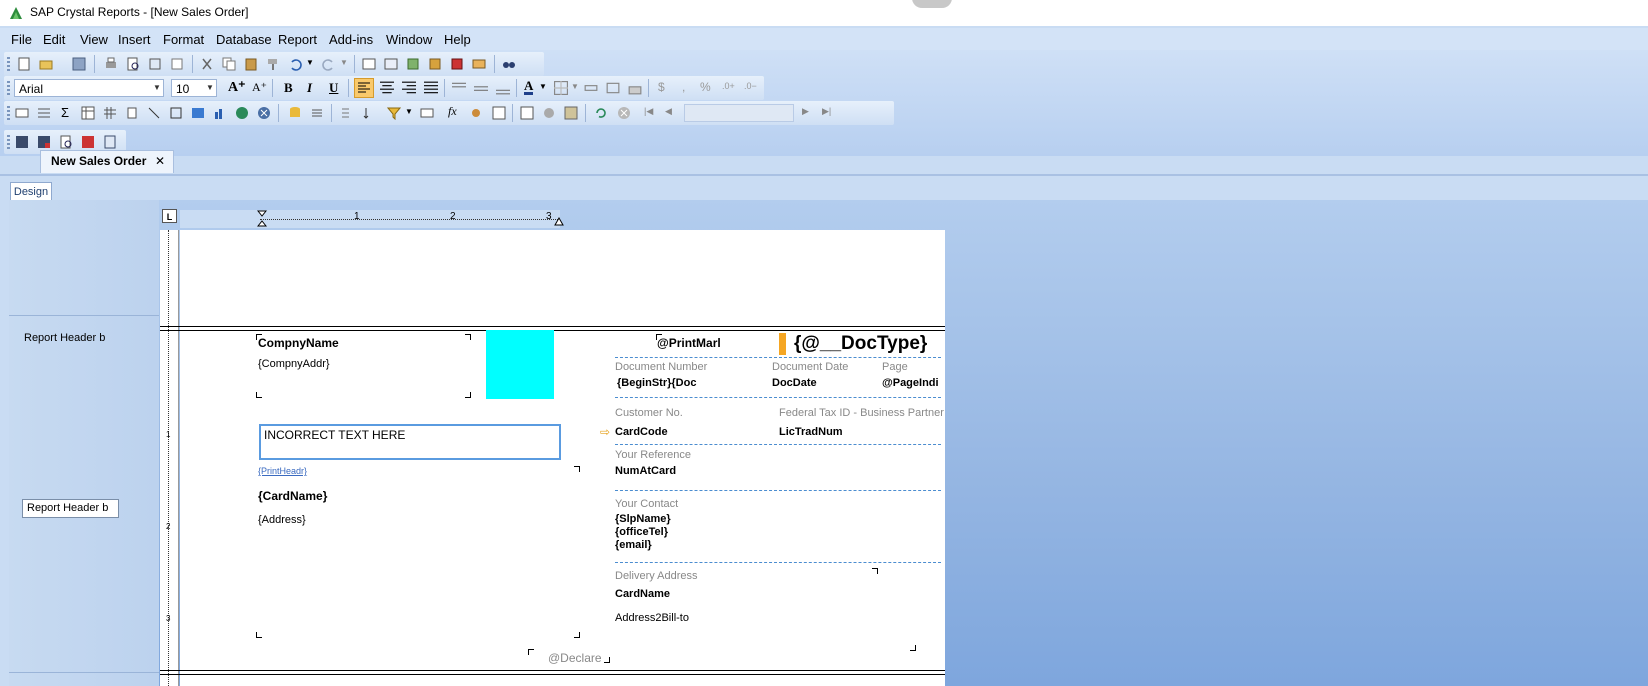 This screenshot has height=686, width=1648. What do you see at coordinates (297, 39) in the screenshot?
I see `menu-report: Report` at bounding box center [297, 39].